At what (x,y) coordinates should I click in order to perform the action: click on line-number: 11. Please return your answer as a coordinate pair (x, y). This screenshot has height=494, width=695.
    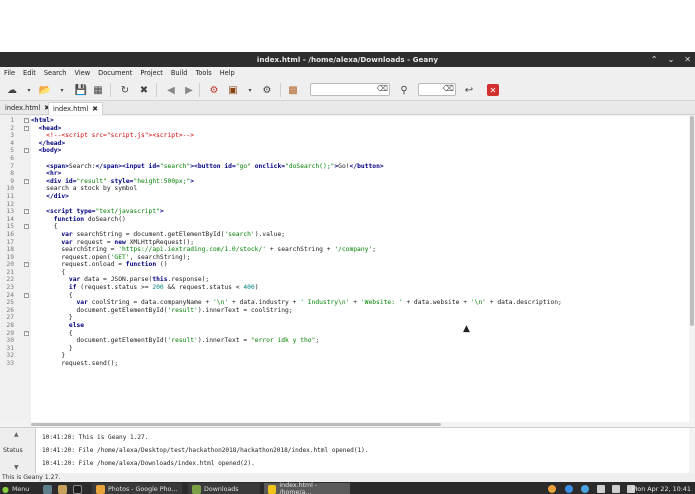
    Looking at the image, I should click on (10, 196).